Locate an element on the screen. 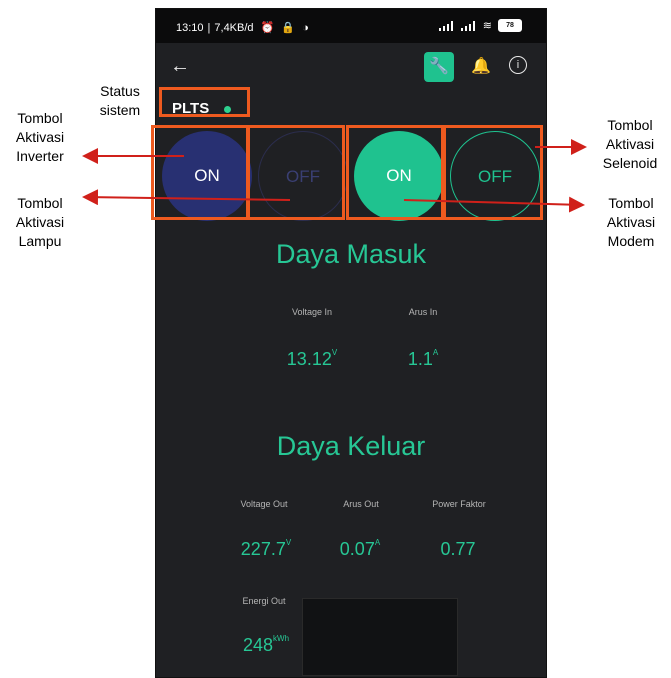 This screenshot has height=678, width=671. network-speed: 7,4KB/d is located at coordinates (234, 28).